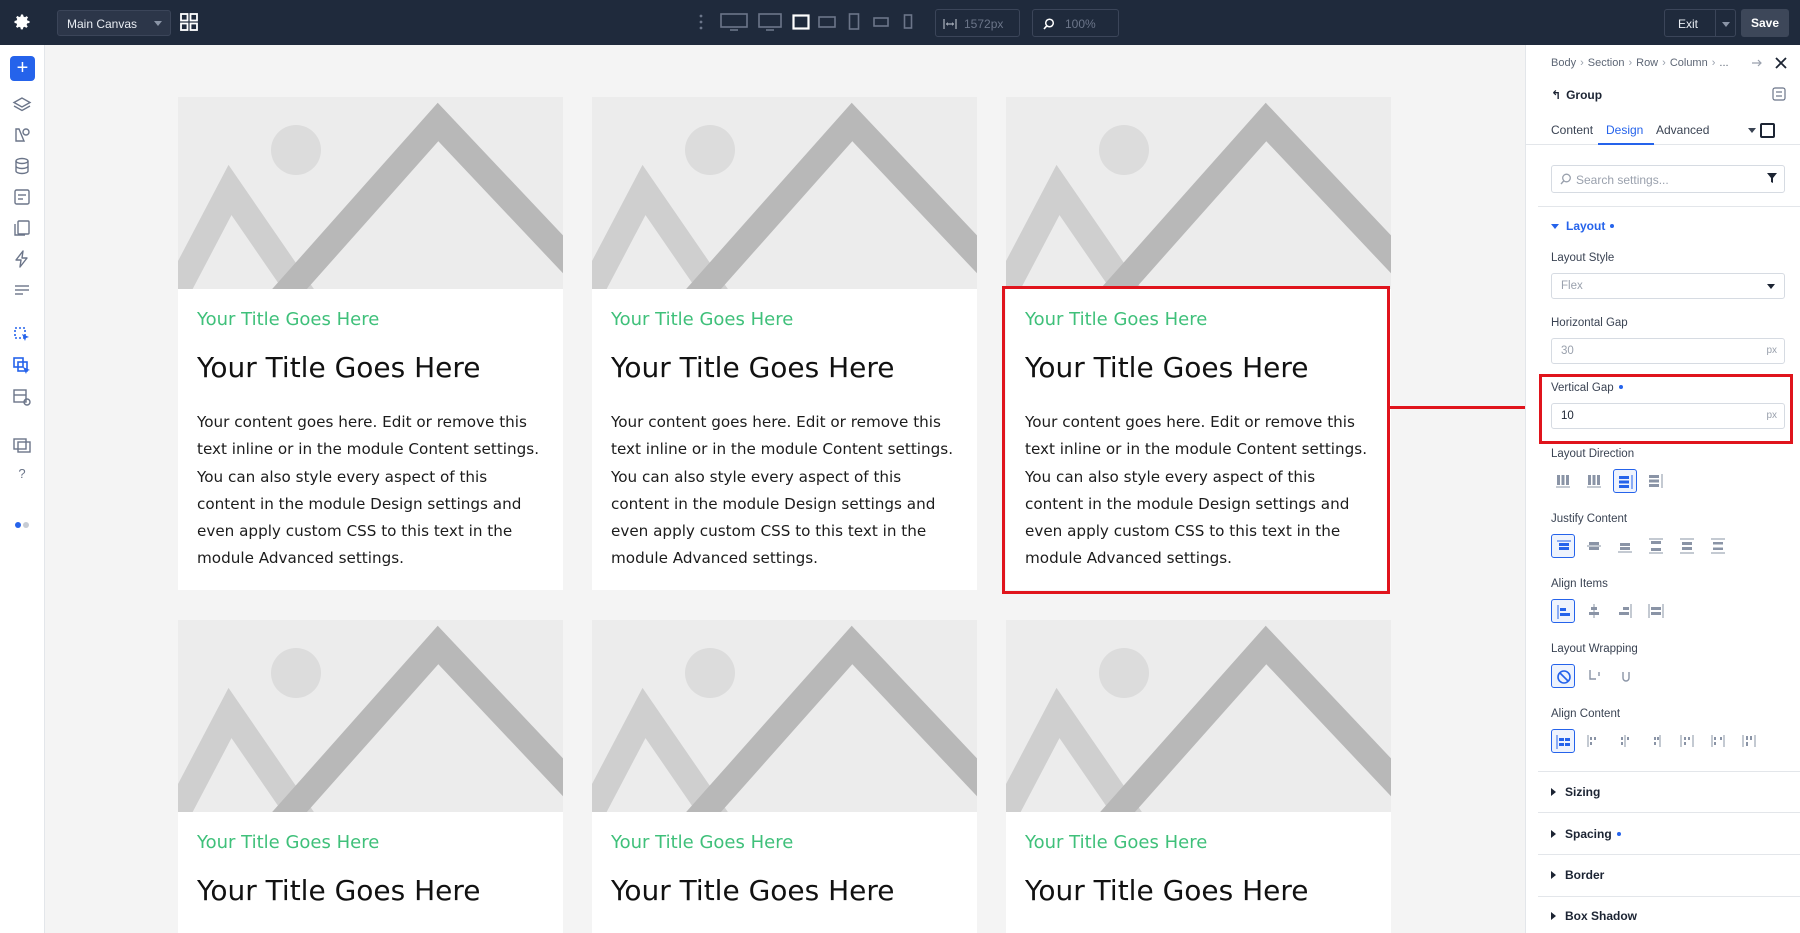 This screenshot has width=1800, height=933. I want to click on close-icon, so click(1781, 63).